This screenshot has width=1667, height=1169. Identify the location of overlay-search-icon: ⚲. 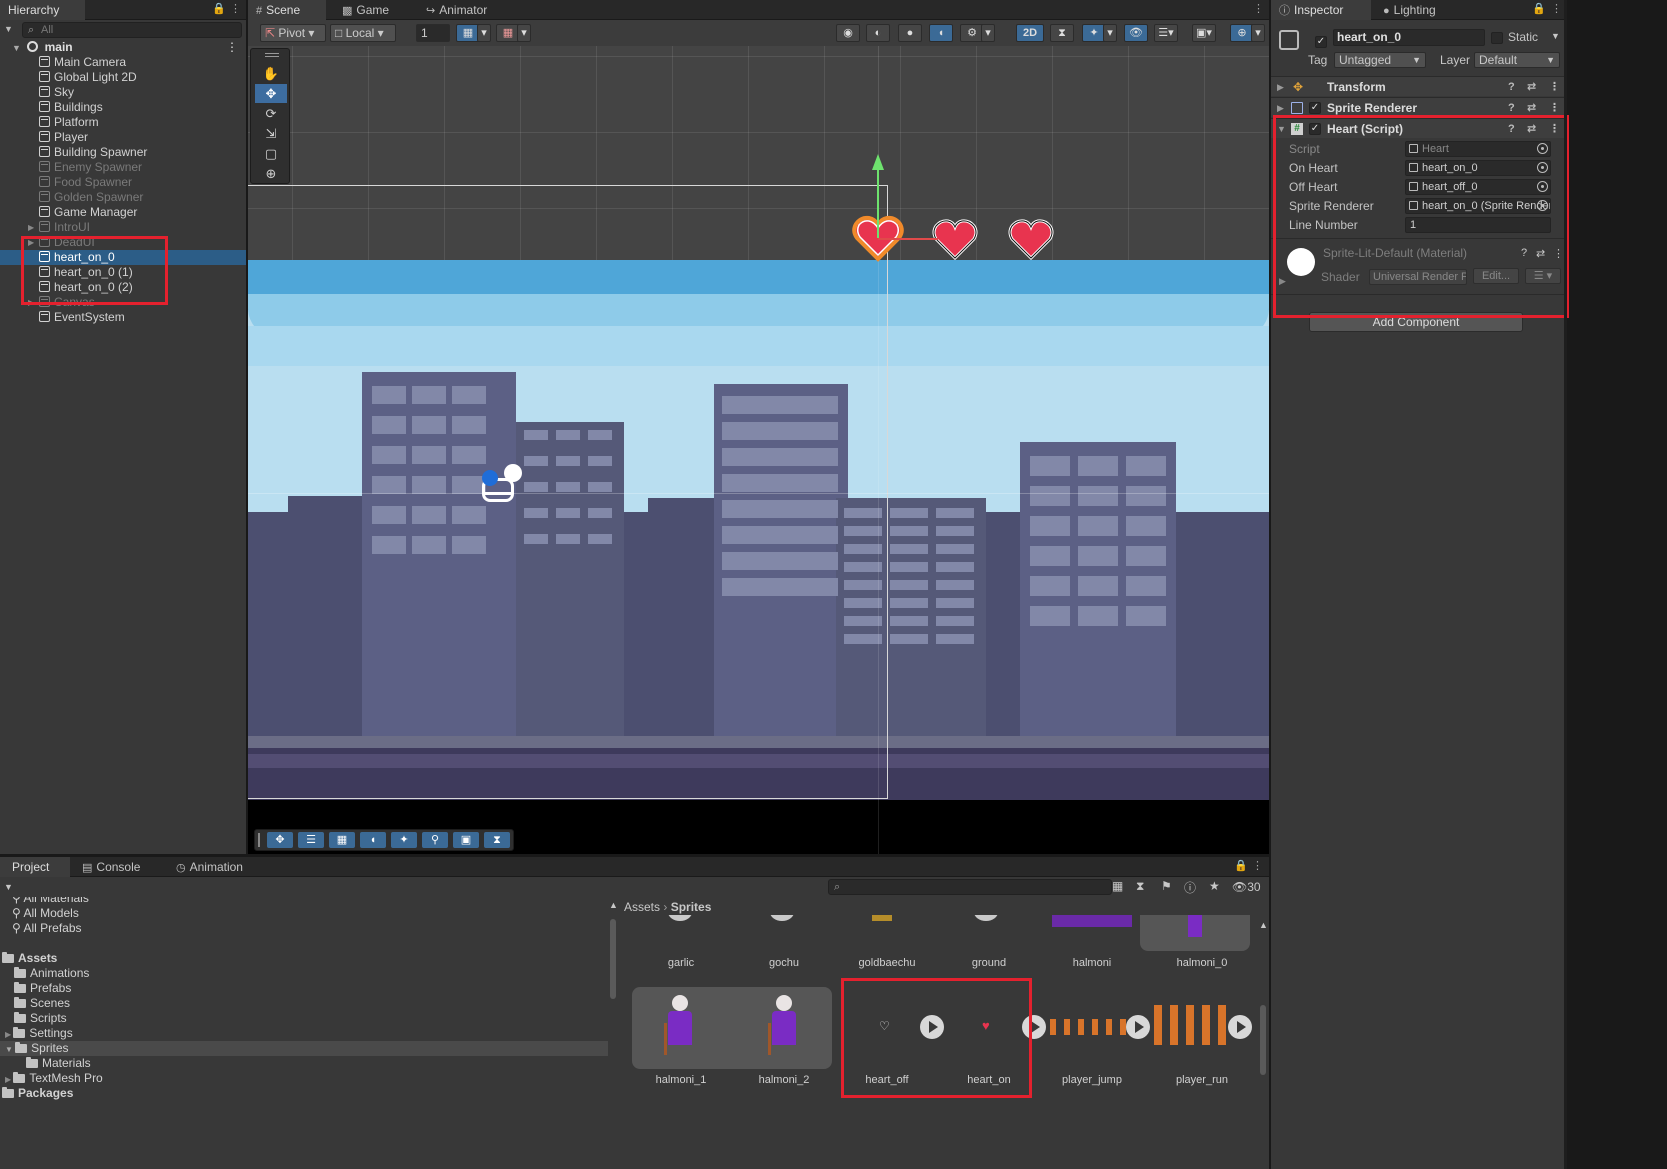
(435, 840).